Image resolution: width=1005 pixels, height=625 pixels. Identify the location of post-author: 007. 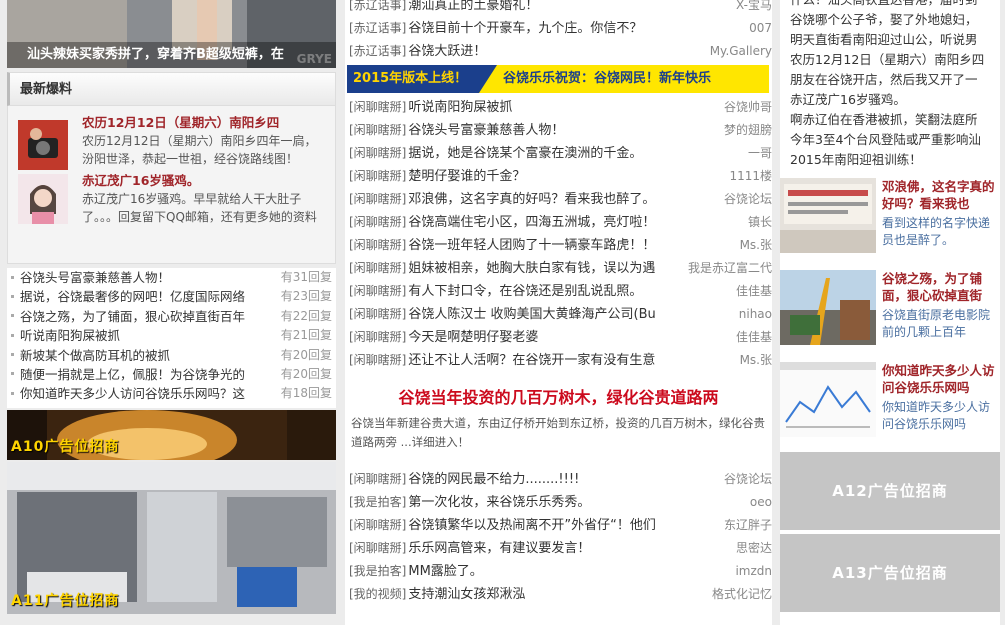
(760, 28).